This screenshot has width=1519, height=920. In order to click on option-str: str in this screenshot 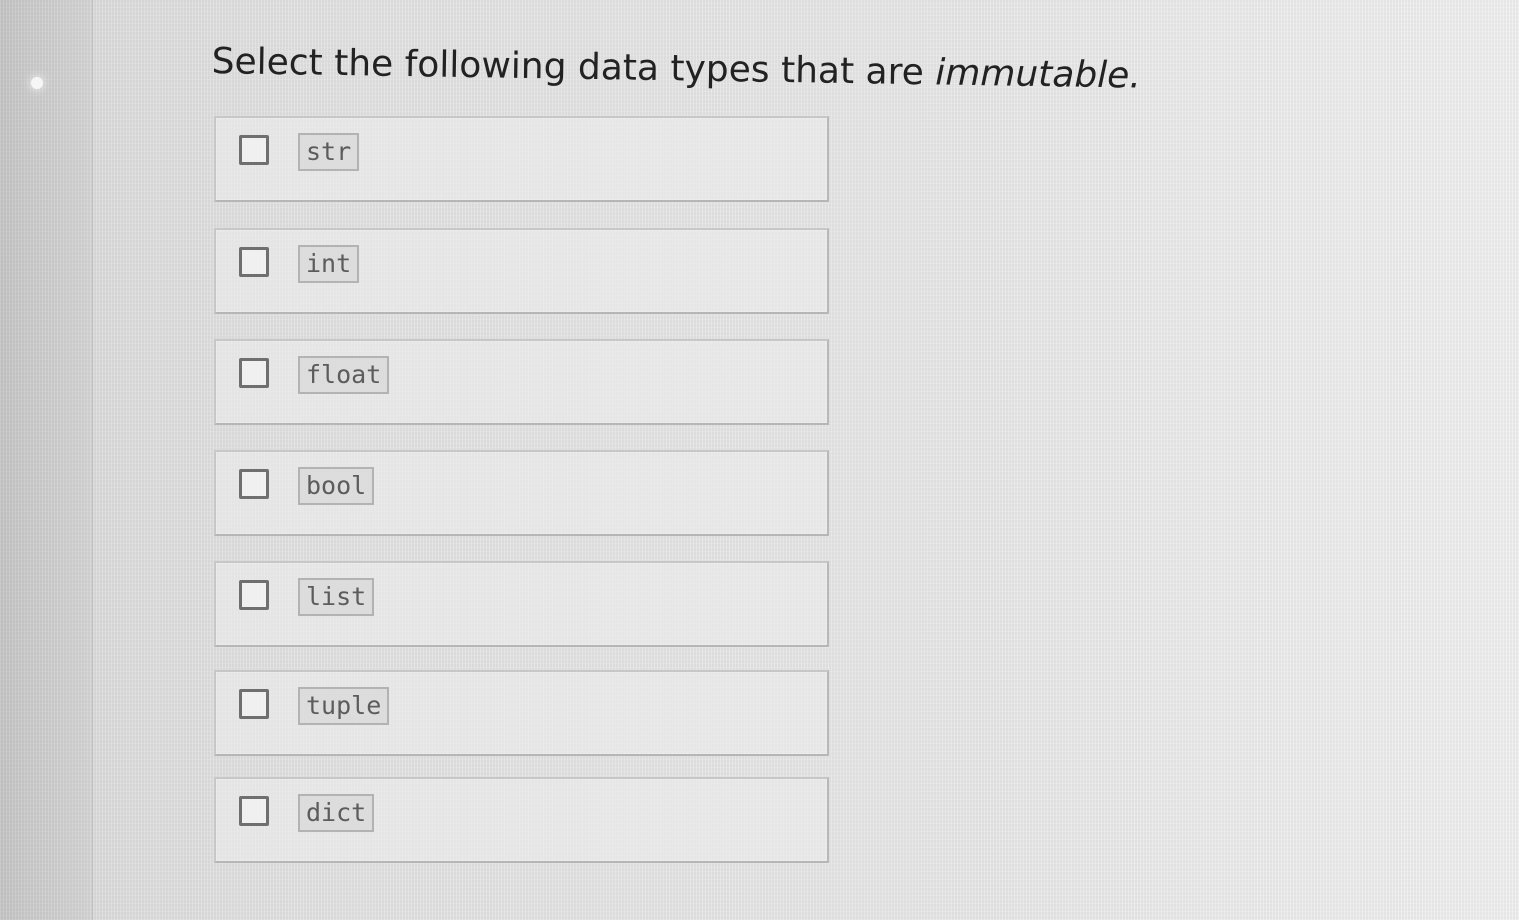, I will do `click(521, 159)`.